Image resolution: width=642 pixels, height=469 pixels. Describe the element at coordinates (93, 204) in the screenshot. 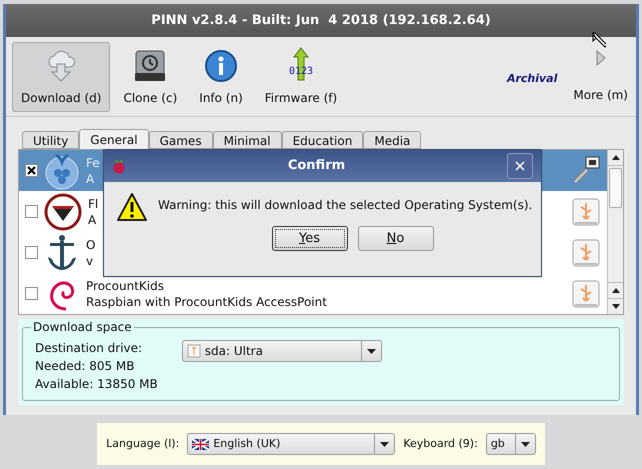

I see `os-name: Fl` at that location.